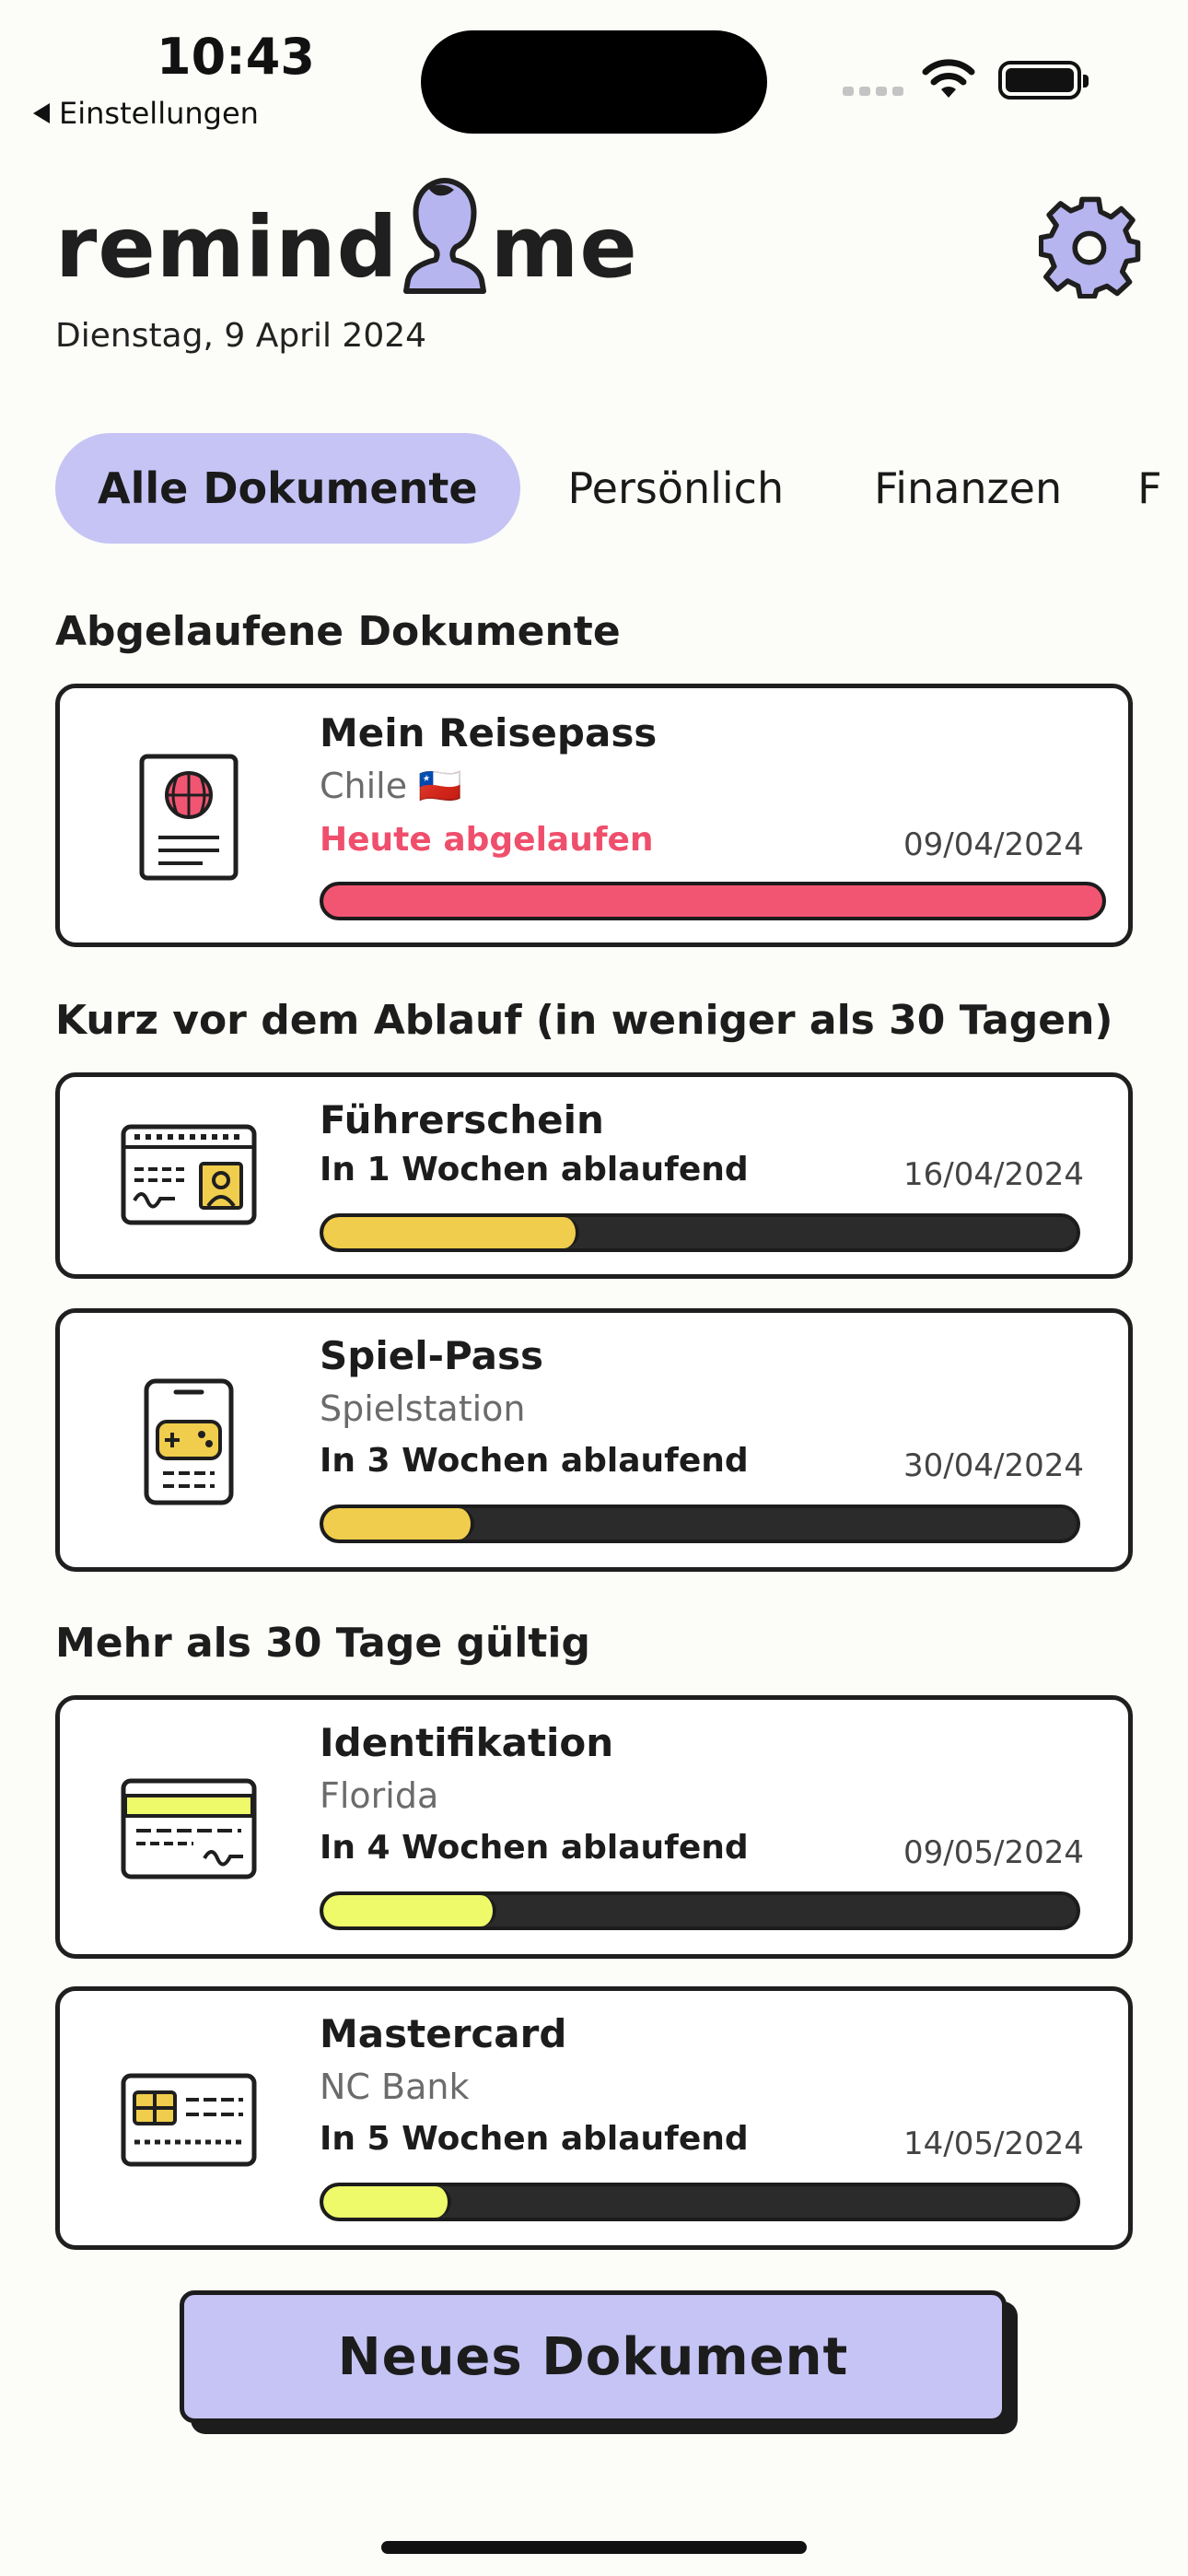 This screenshot has width=1188, height=2576. Describe the element at coordinates (534, 1848) in the screenshot. I see `document-status: In 4 Wochen ablaufend` at that location.